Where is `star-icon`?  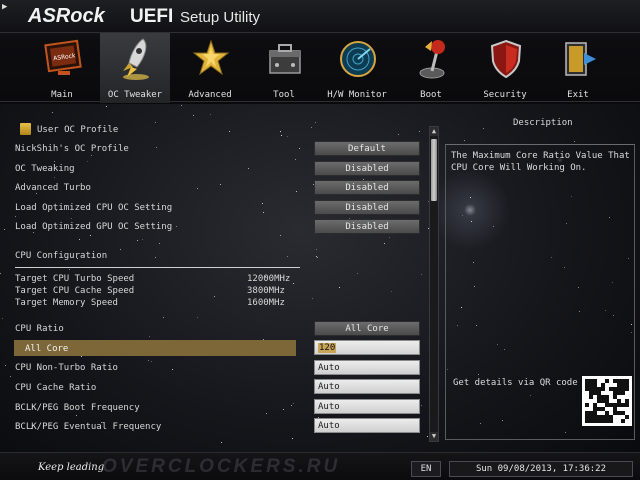
star-icon is located at coordinates (211, 57).